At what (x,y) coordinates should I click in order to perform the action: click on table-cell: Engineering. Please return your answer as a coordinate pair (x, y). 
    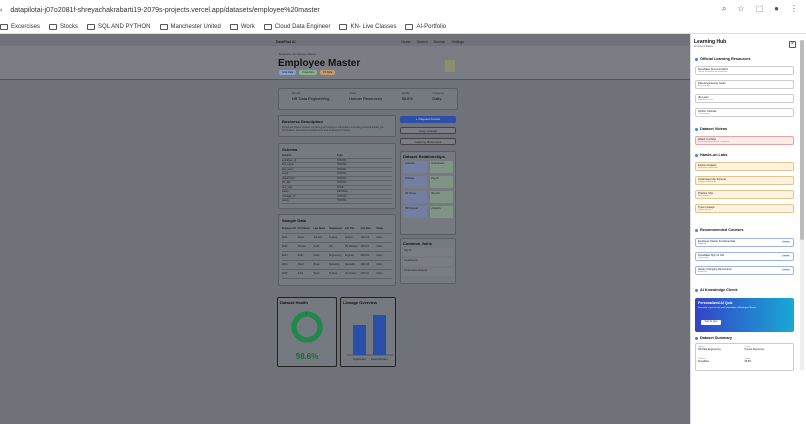
    Looking at the image, I should click on (335, 256).